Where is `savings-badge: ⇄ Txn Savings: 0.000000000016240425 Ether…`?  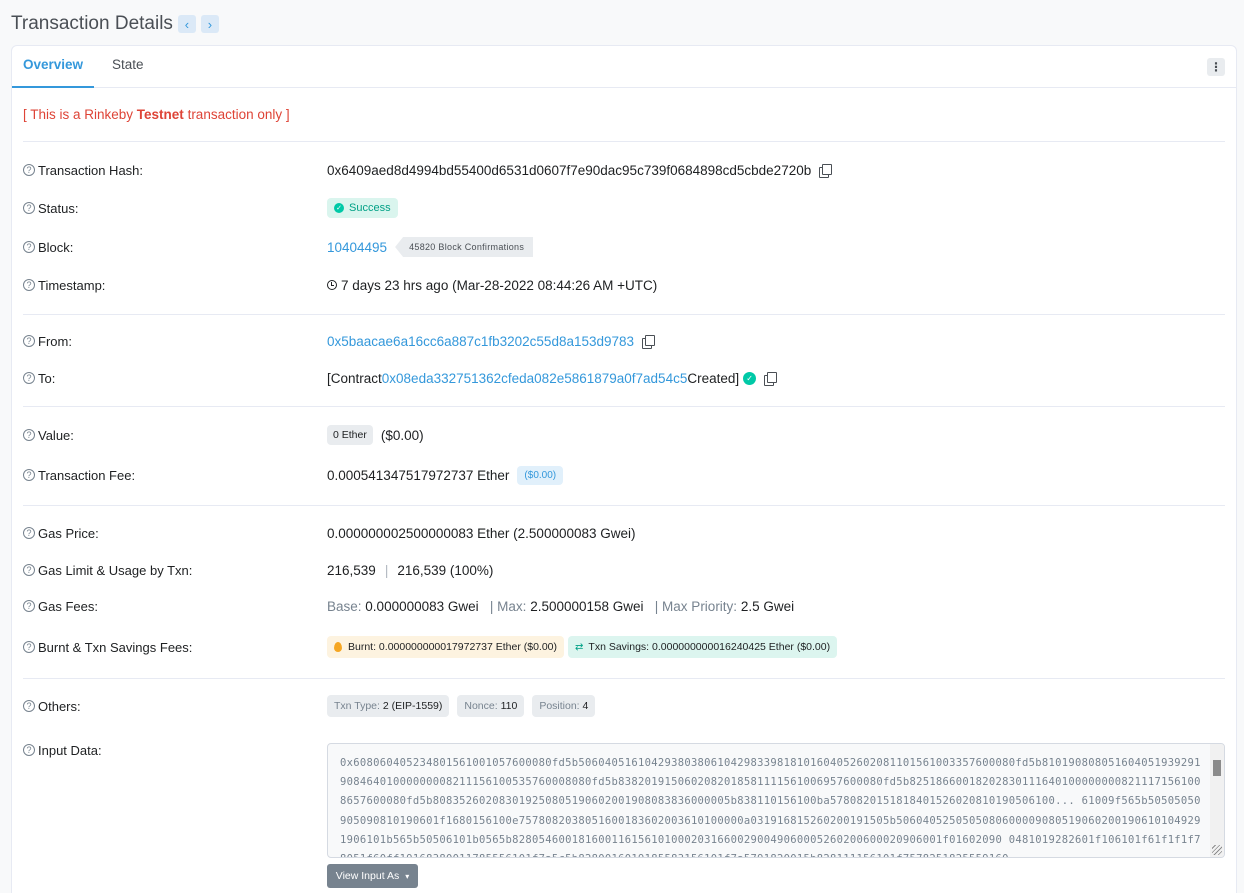 savings-badge: ⇄ Txn Savings: 0.000000000016240425 Ether… is located at coordinates (703, 647).